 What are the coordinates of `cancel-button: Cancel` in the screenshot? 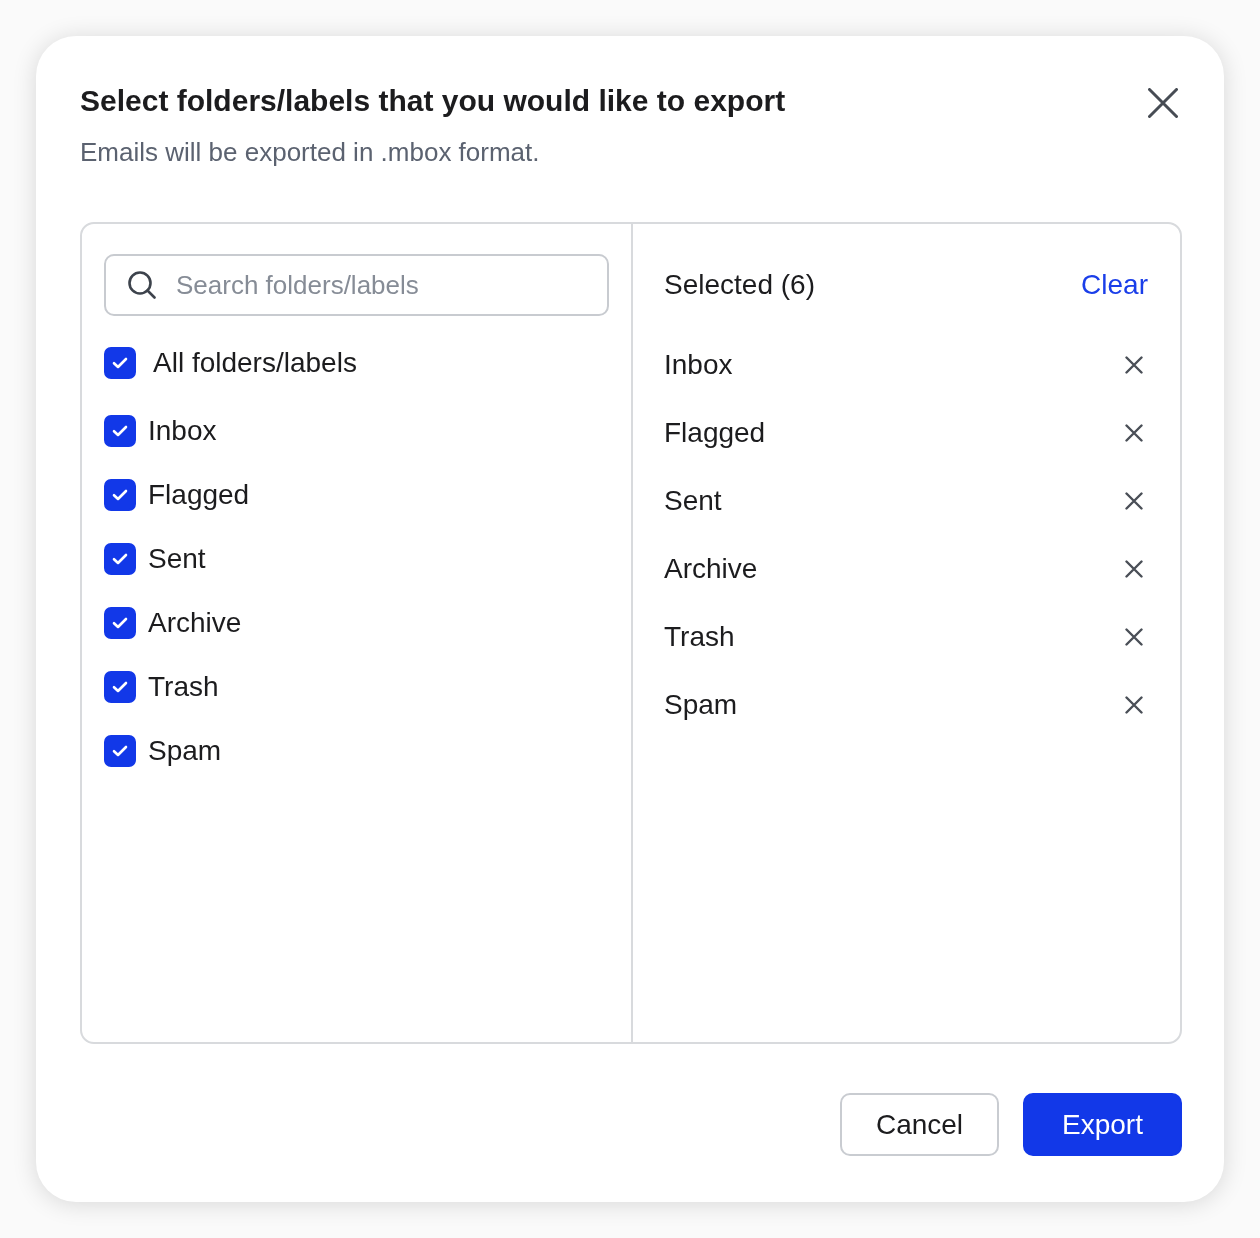 It's located at (919, 1124).